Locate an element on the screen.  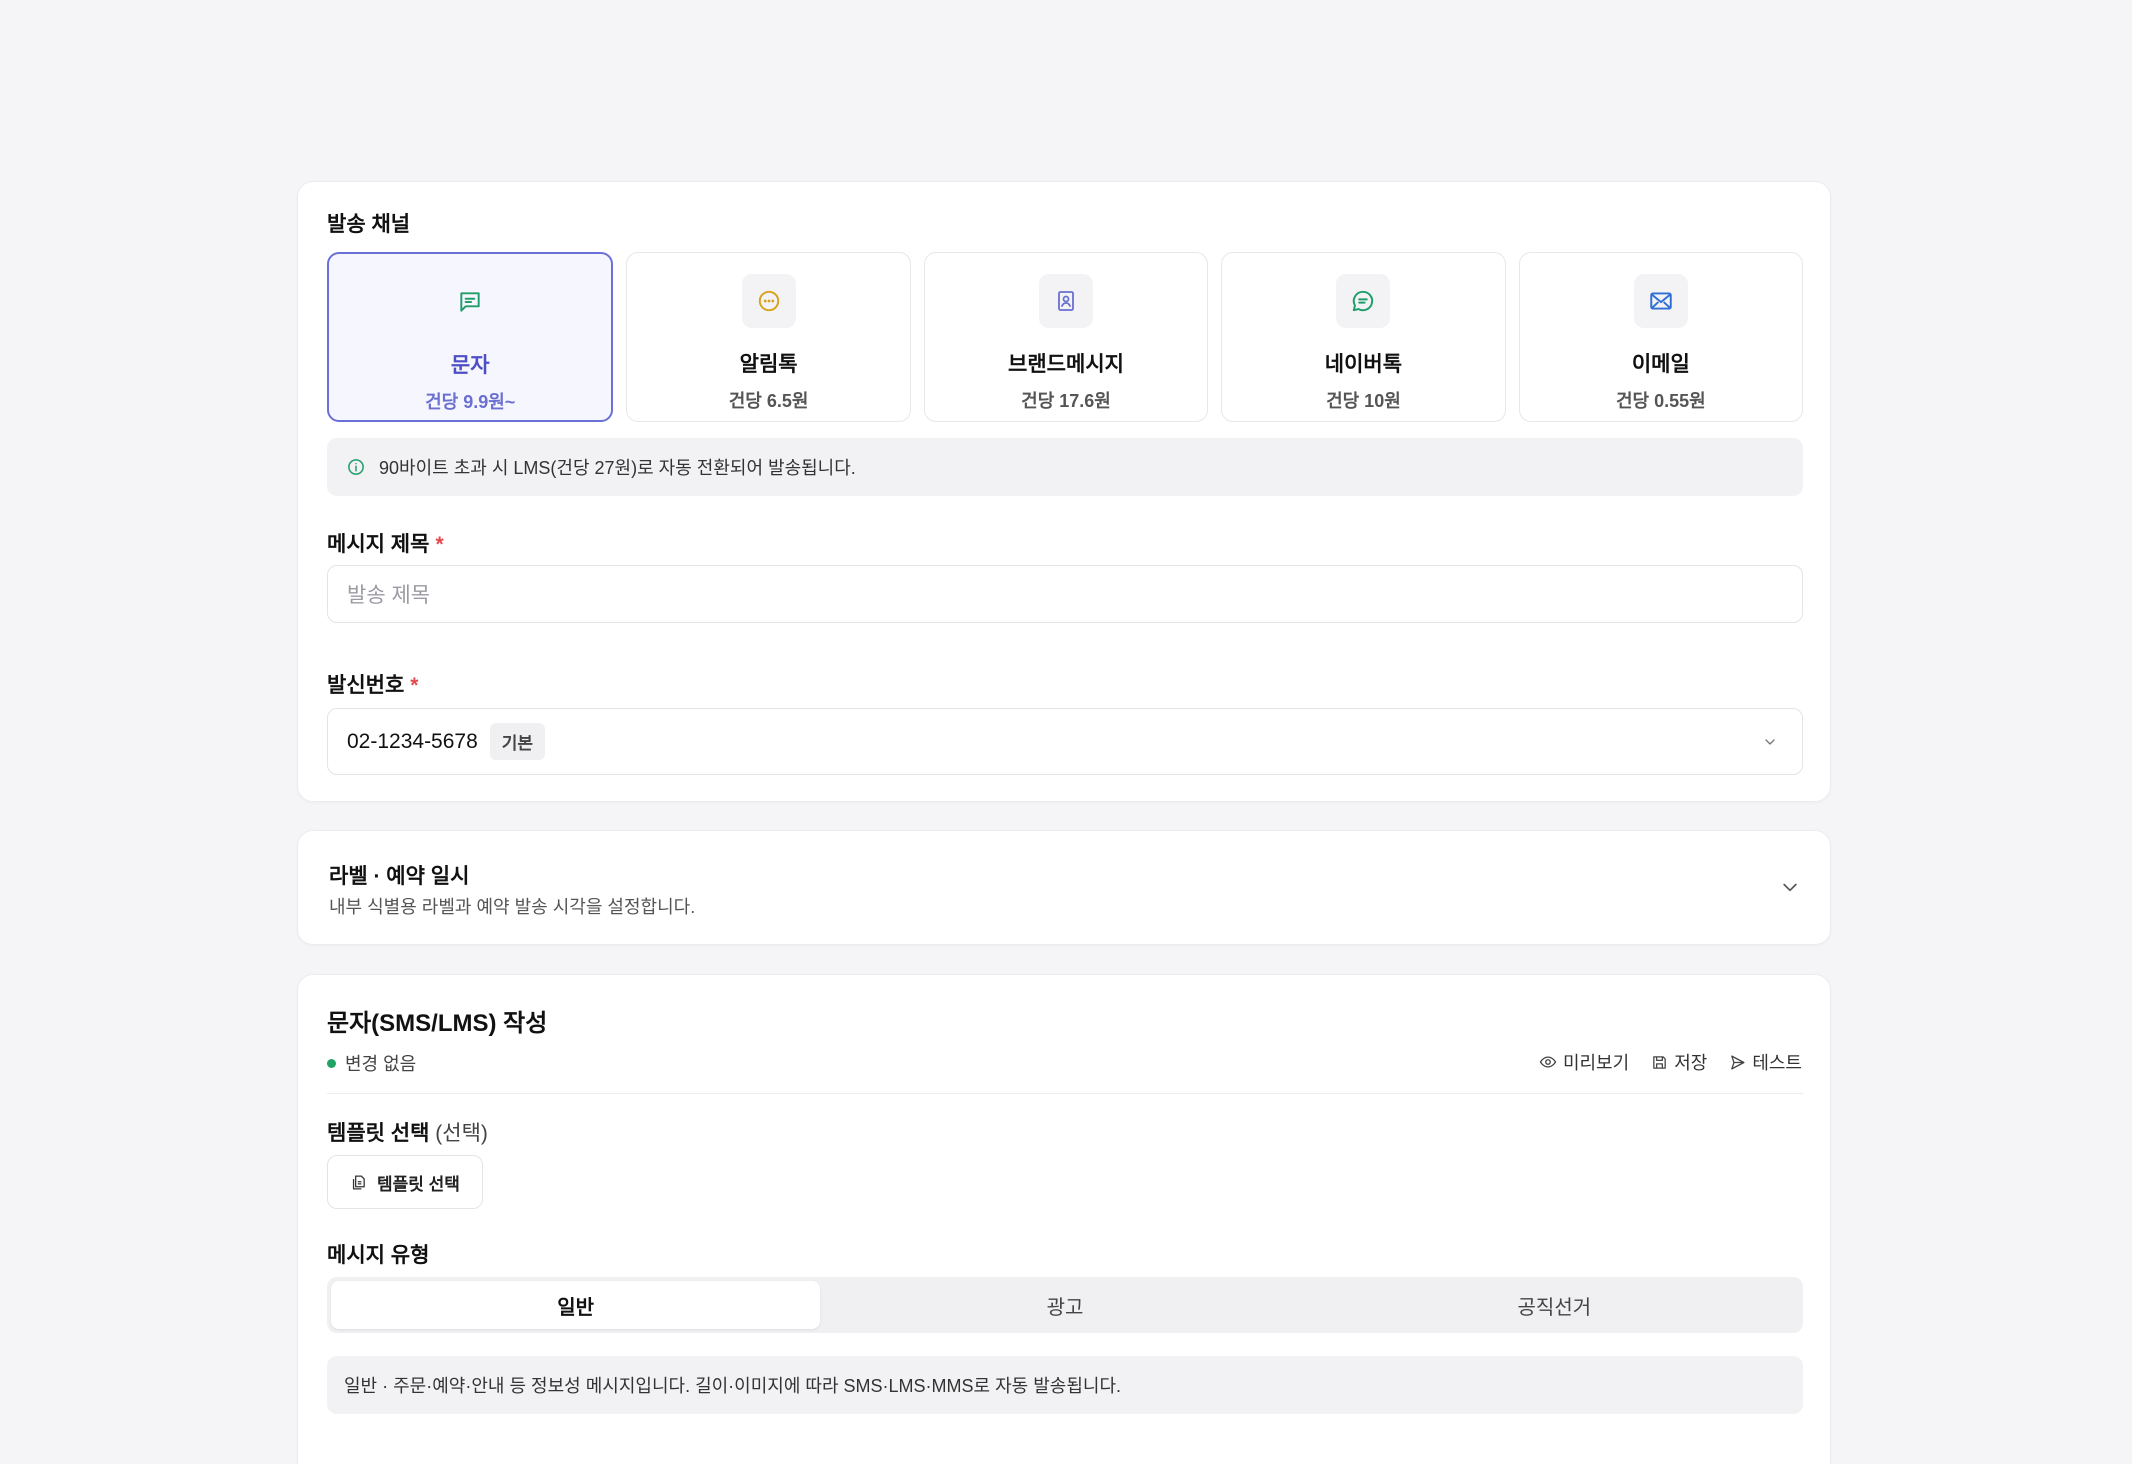
label-schedule-description: 내부 식별용 라벨과 예약 발송 시각을 설정합니다. is located at coordinates (512, 907).